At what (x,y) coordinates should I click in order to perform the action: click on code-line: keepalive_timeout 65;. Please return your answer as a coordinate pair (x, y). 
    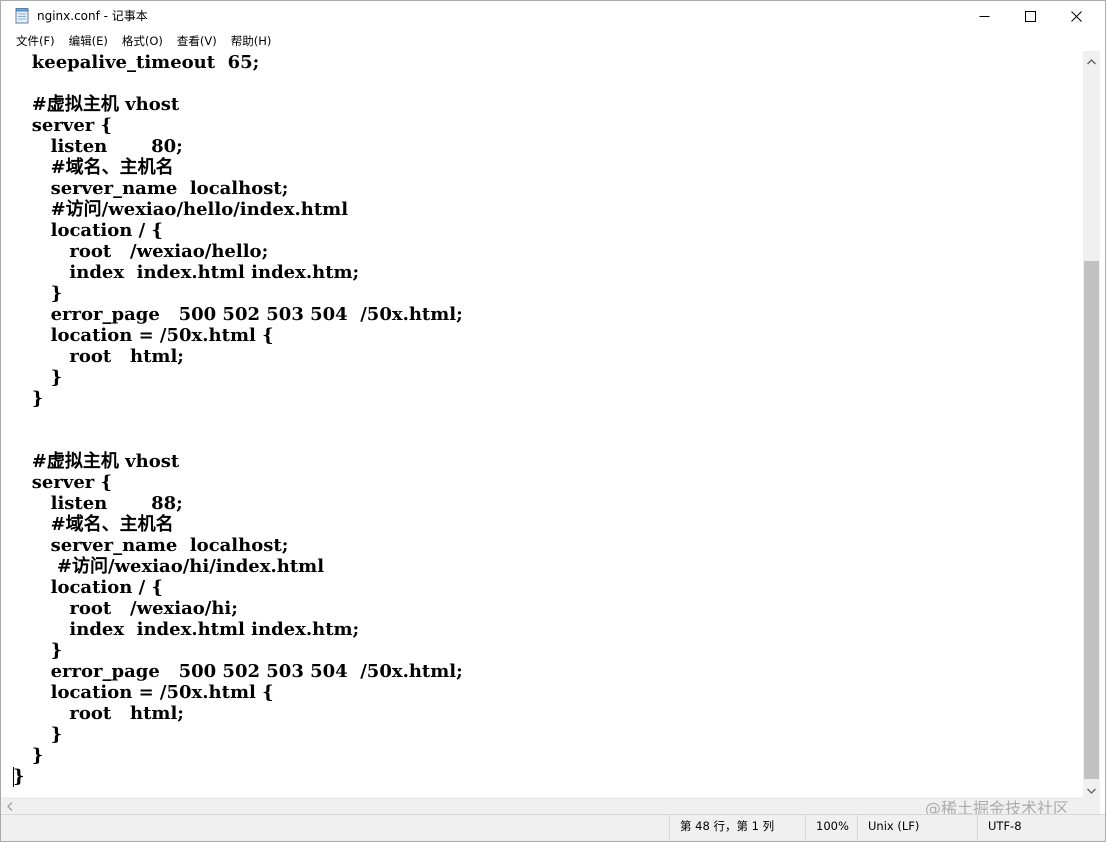
    Looking at the image, I should click on (238, 62).